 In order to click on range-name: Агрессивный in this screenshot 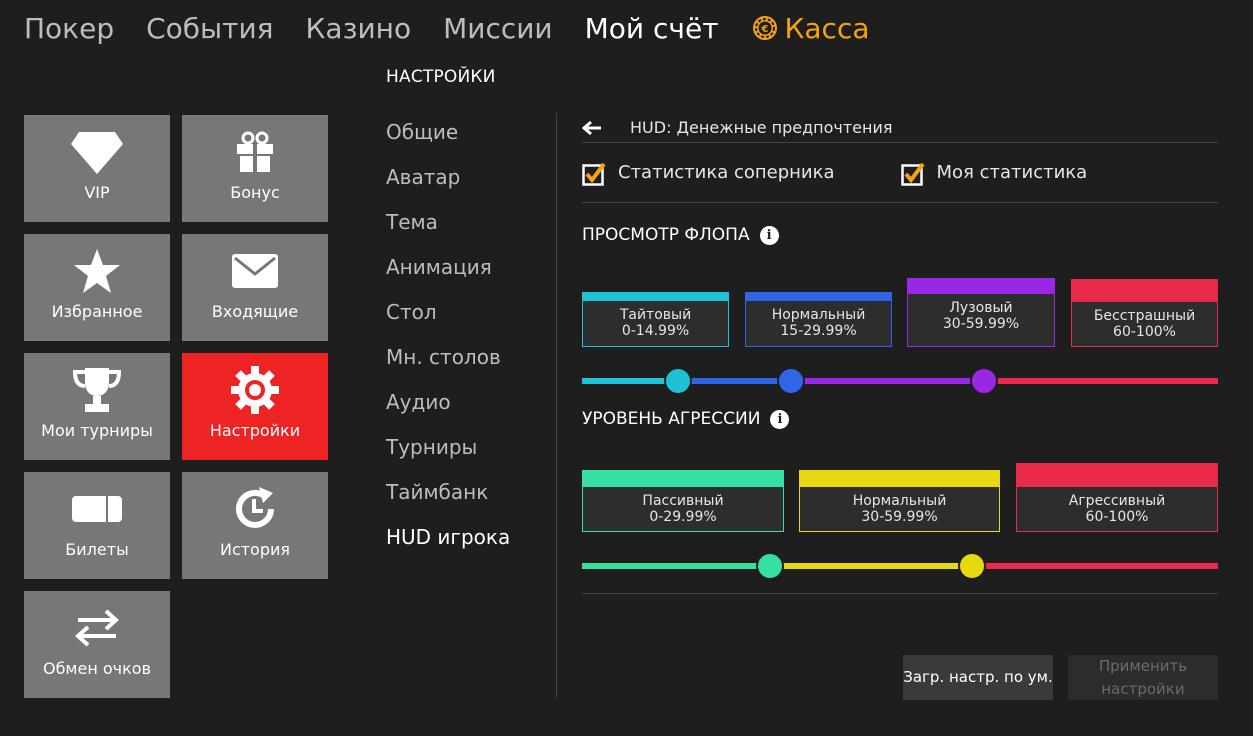, I will do `click(1117, 501)`.